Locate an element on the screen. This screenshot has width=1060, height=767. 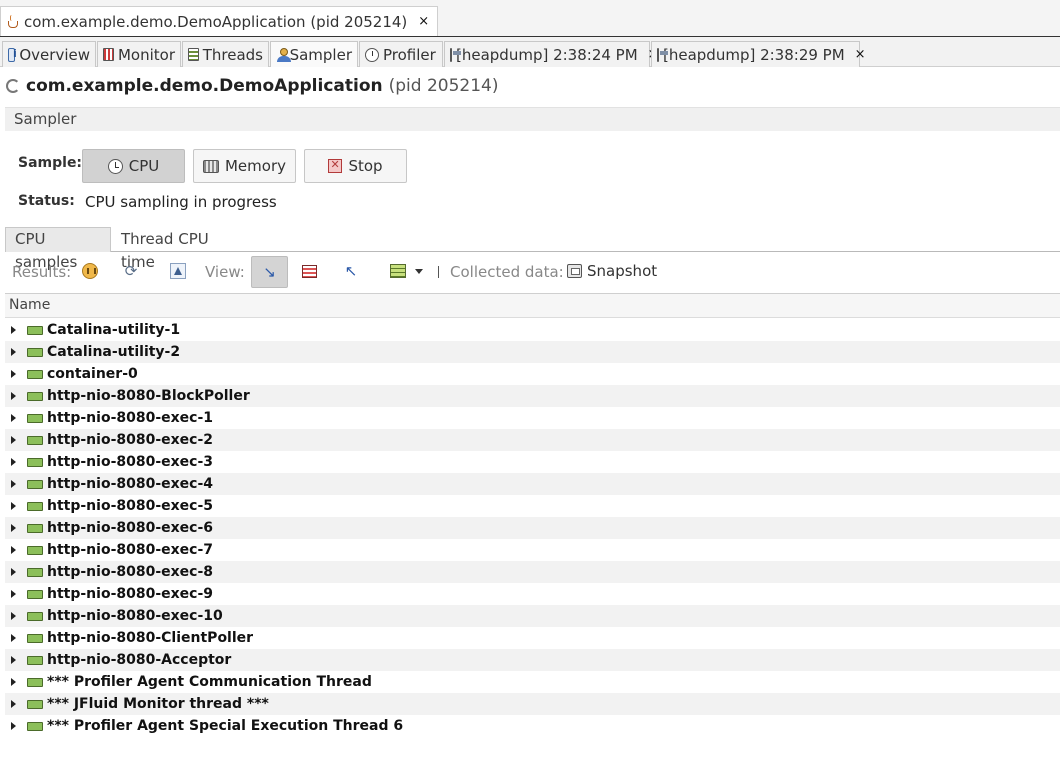
snapshot-label: Snapshot is located at coordinates (622, 271).